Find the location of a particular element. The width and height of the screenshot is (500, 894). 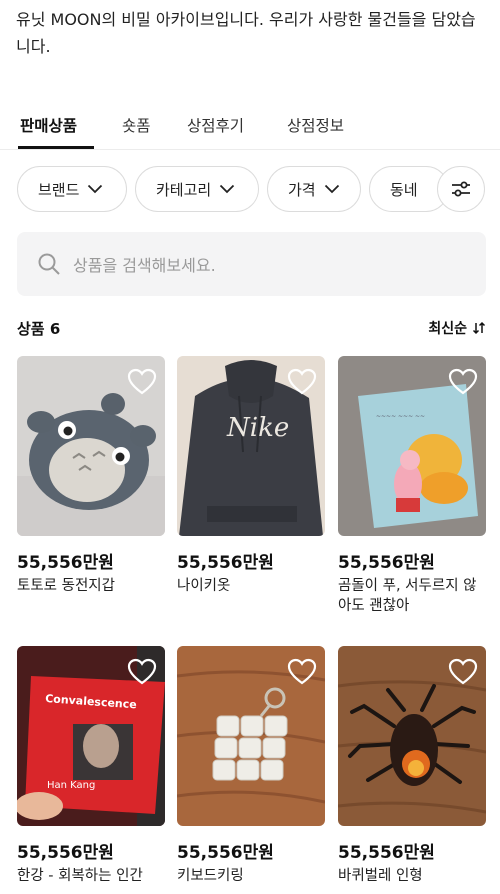

category-filter-label: 카테고리 is located at coordinates (184, 189).